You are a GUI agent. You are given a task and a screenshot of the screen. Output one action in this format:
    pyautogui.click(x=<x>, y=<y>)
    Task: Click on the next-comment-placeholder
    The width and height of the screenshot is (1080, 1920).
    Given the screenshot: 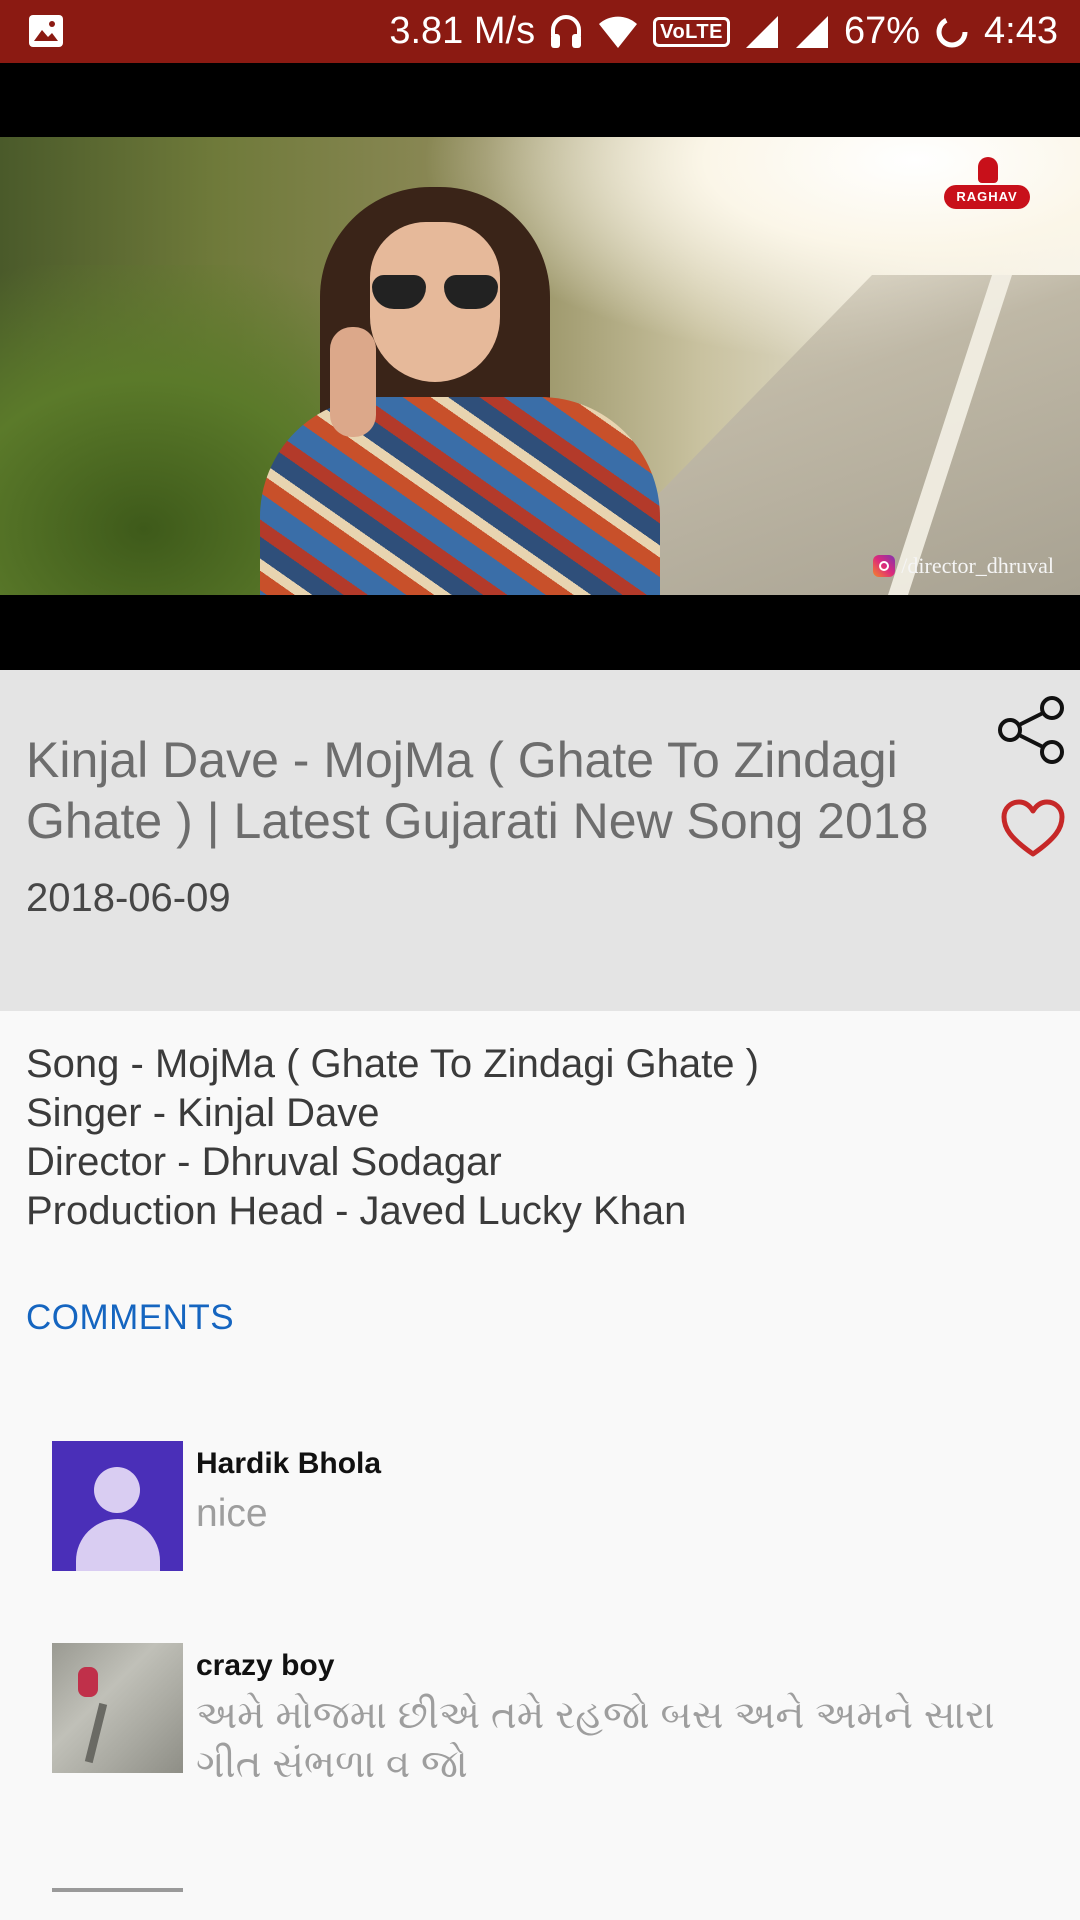 What is the action you would take?
    pyautogui.click(x=117, y=1890)
    